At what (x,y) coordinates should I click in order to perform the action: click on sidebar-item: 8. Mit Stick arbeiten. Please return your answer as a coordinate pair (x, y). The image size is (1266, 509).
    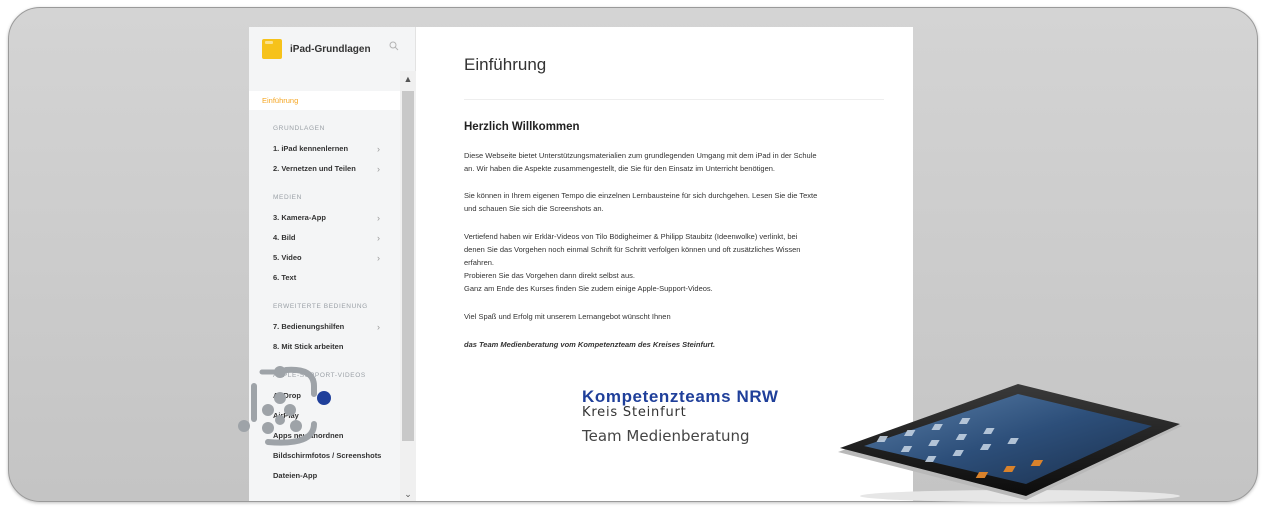
    Looking at the image, I should click on (324, 347).